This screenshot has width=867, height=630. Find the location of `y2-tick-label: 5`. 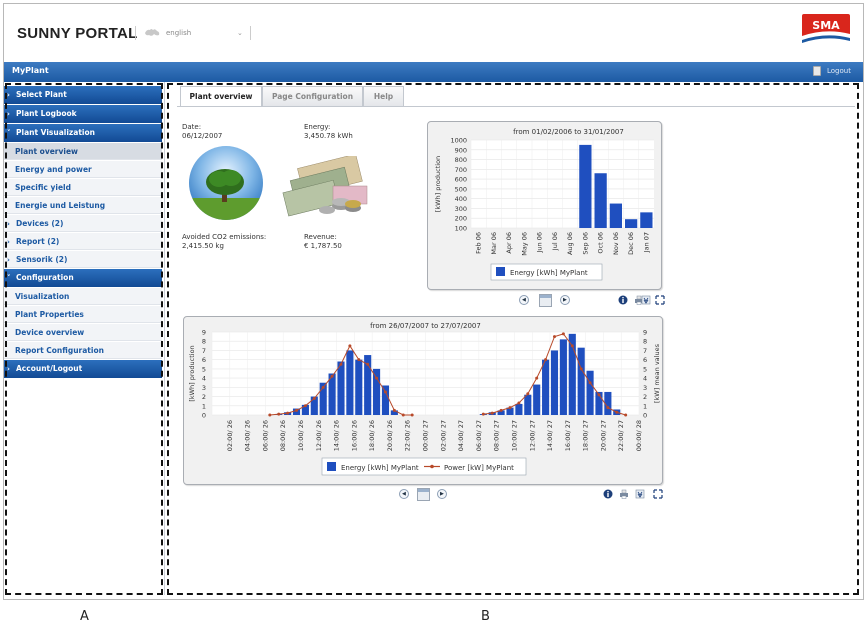

y2-tick-label: 5 is located at coordinates (645, 369).